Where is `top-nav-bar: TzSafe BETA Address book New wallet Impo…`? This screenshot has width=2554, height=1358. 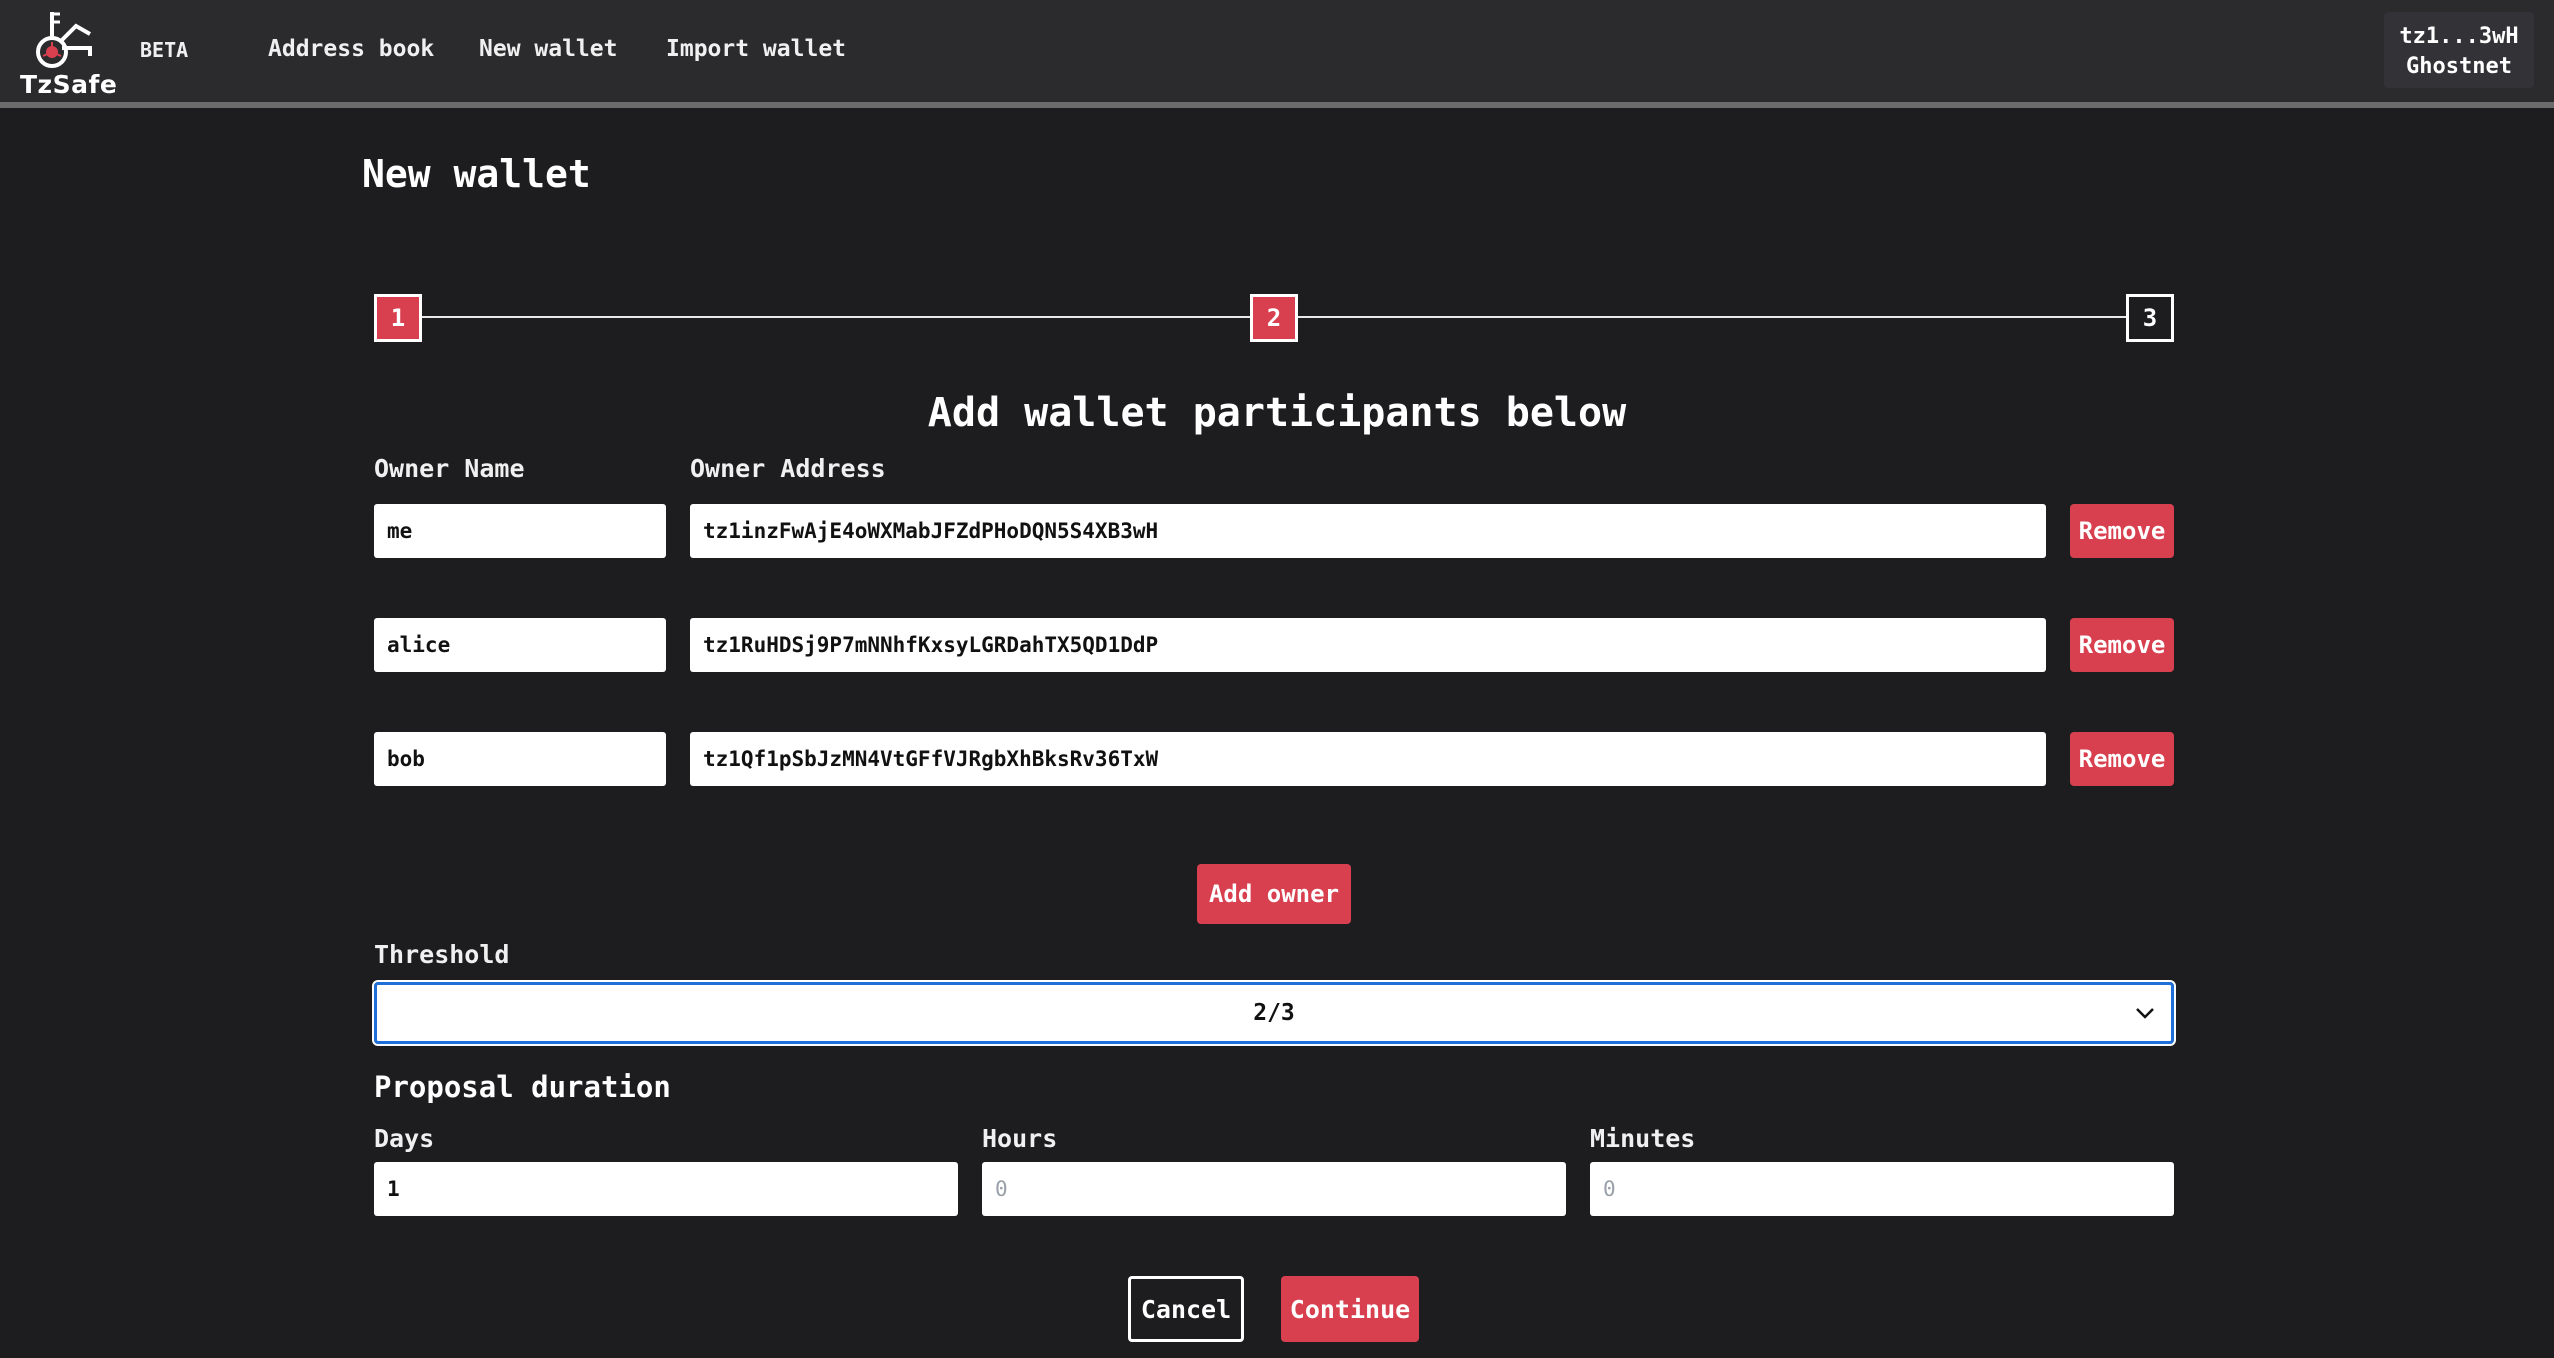 top-nav-bar: TzSafe BETA Address book New wallet Impo… is located at coordinates (1277, 54).